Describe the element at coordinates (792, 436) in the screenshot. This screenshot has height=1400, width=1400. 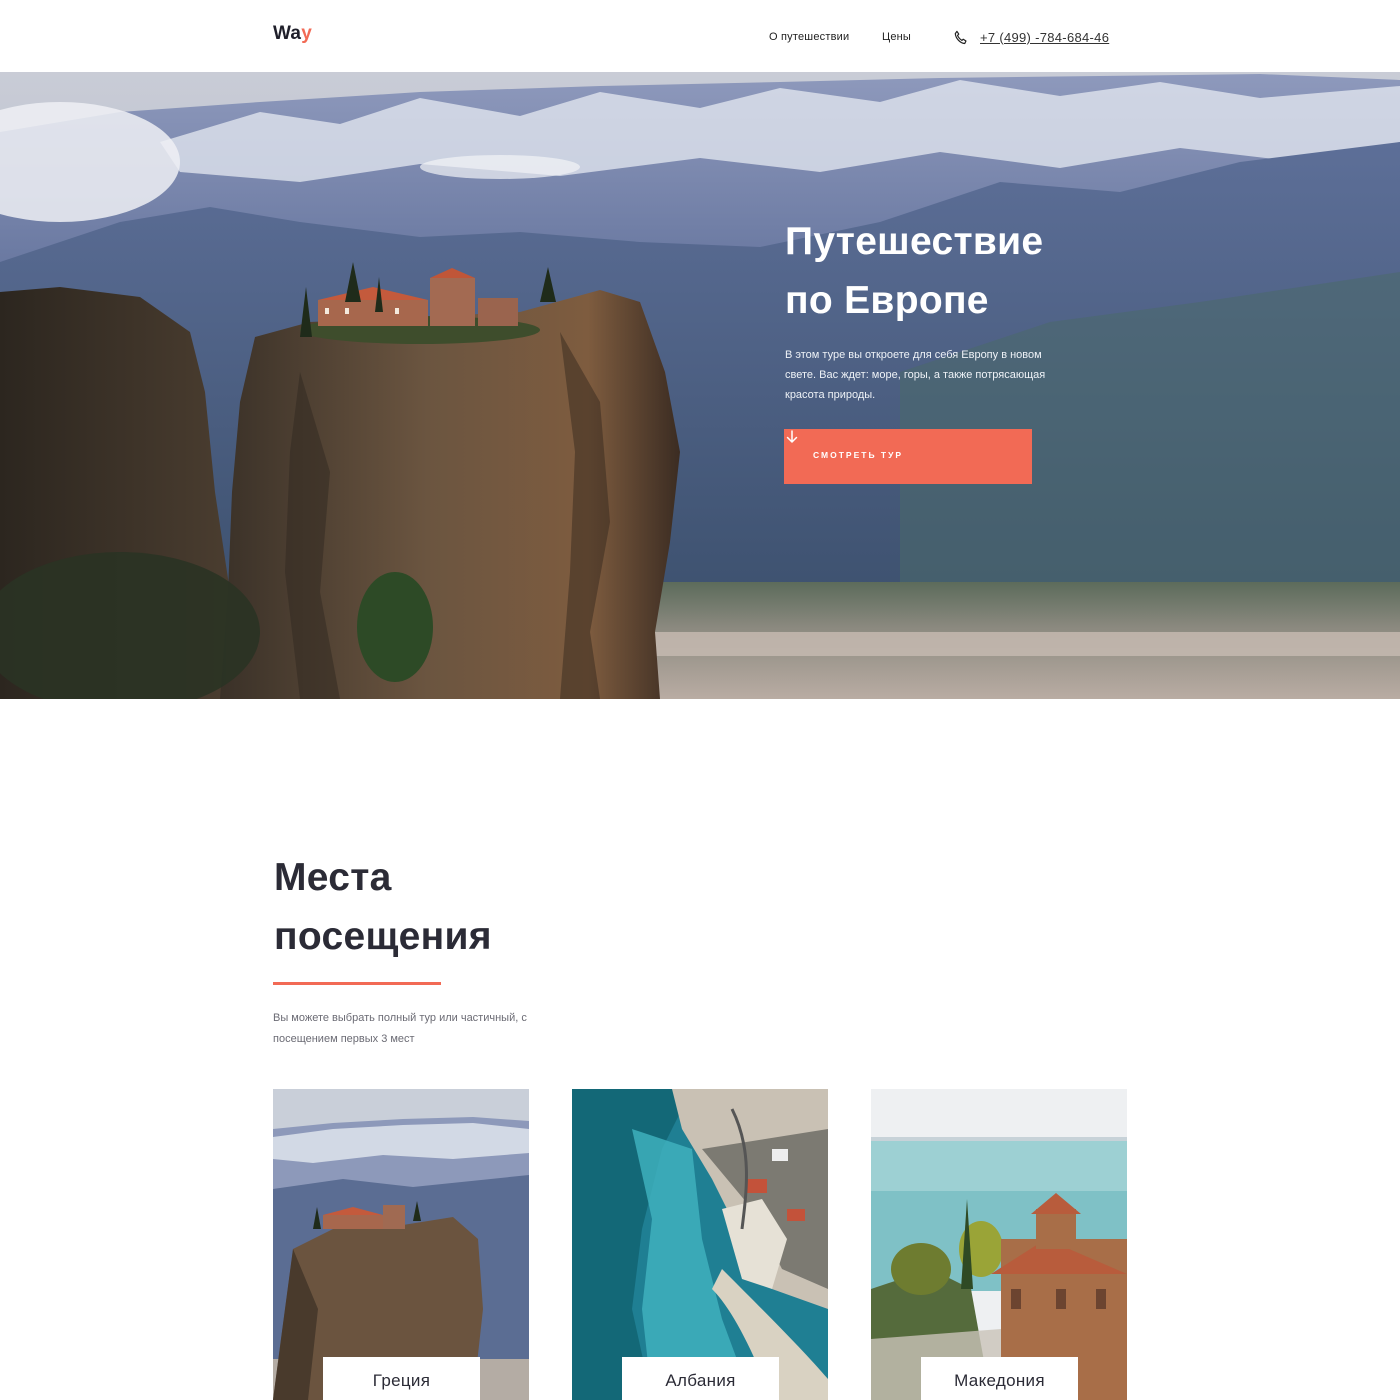
I see `arrow-down-icon` at that location.